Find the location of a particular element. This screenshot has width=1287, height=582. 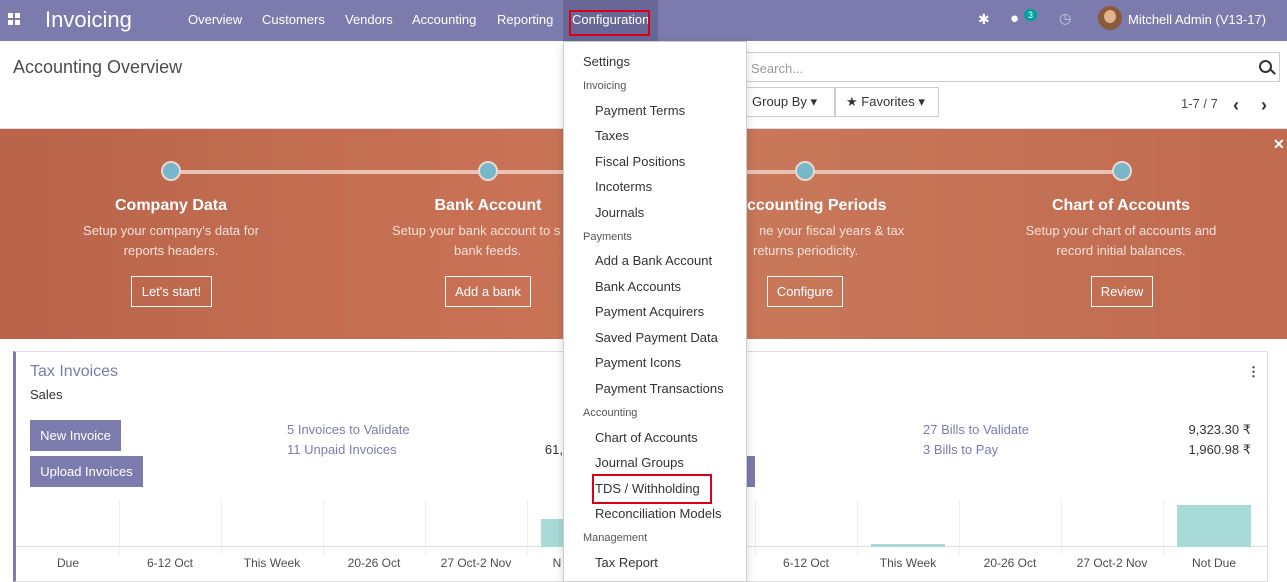

clock-icon: ◷ is located at coordinates (1065, 18).